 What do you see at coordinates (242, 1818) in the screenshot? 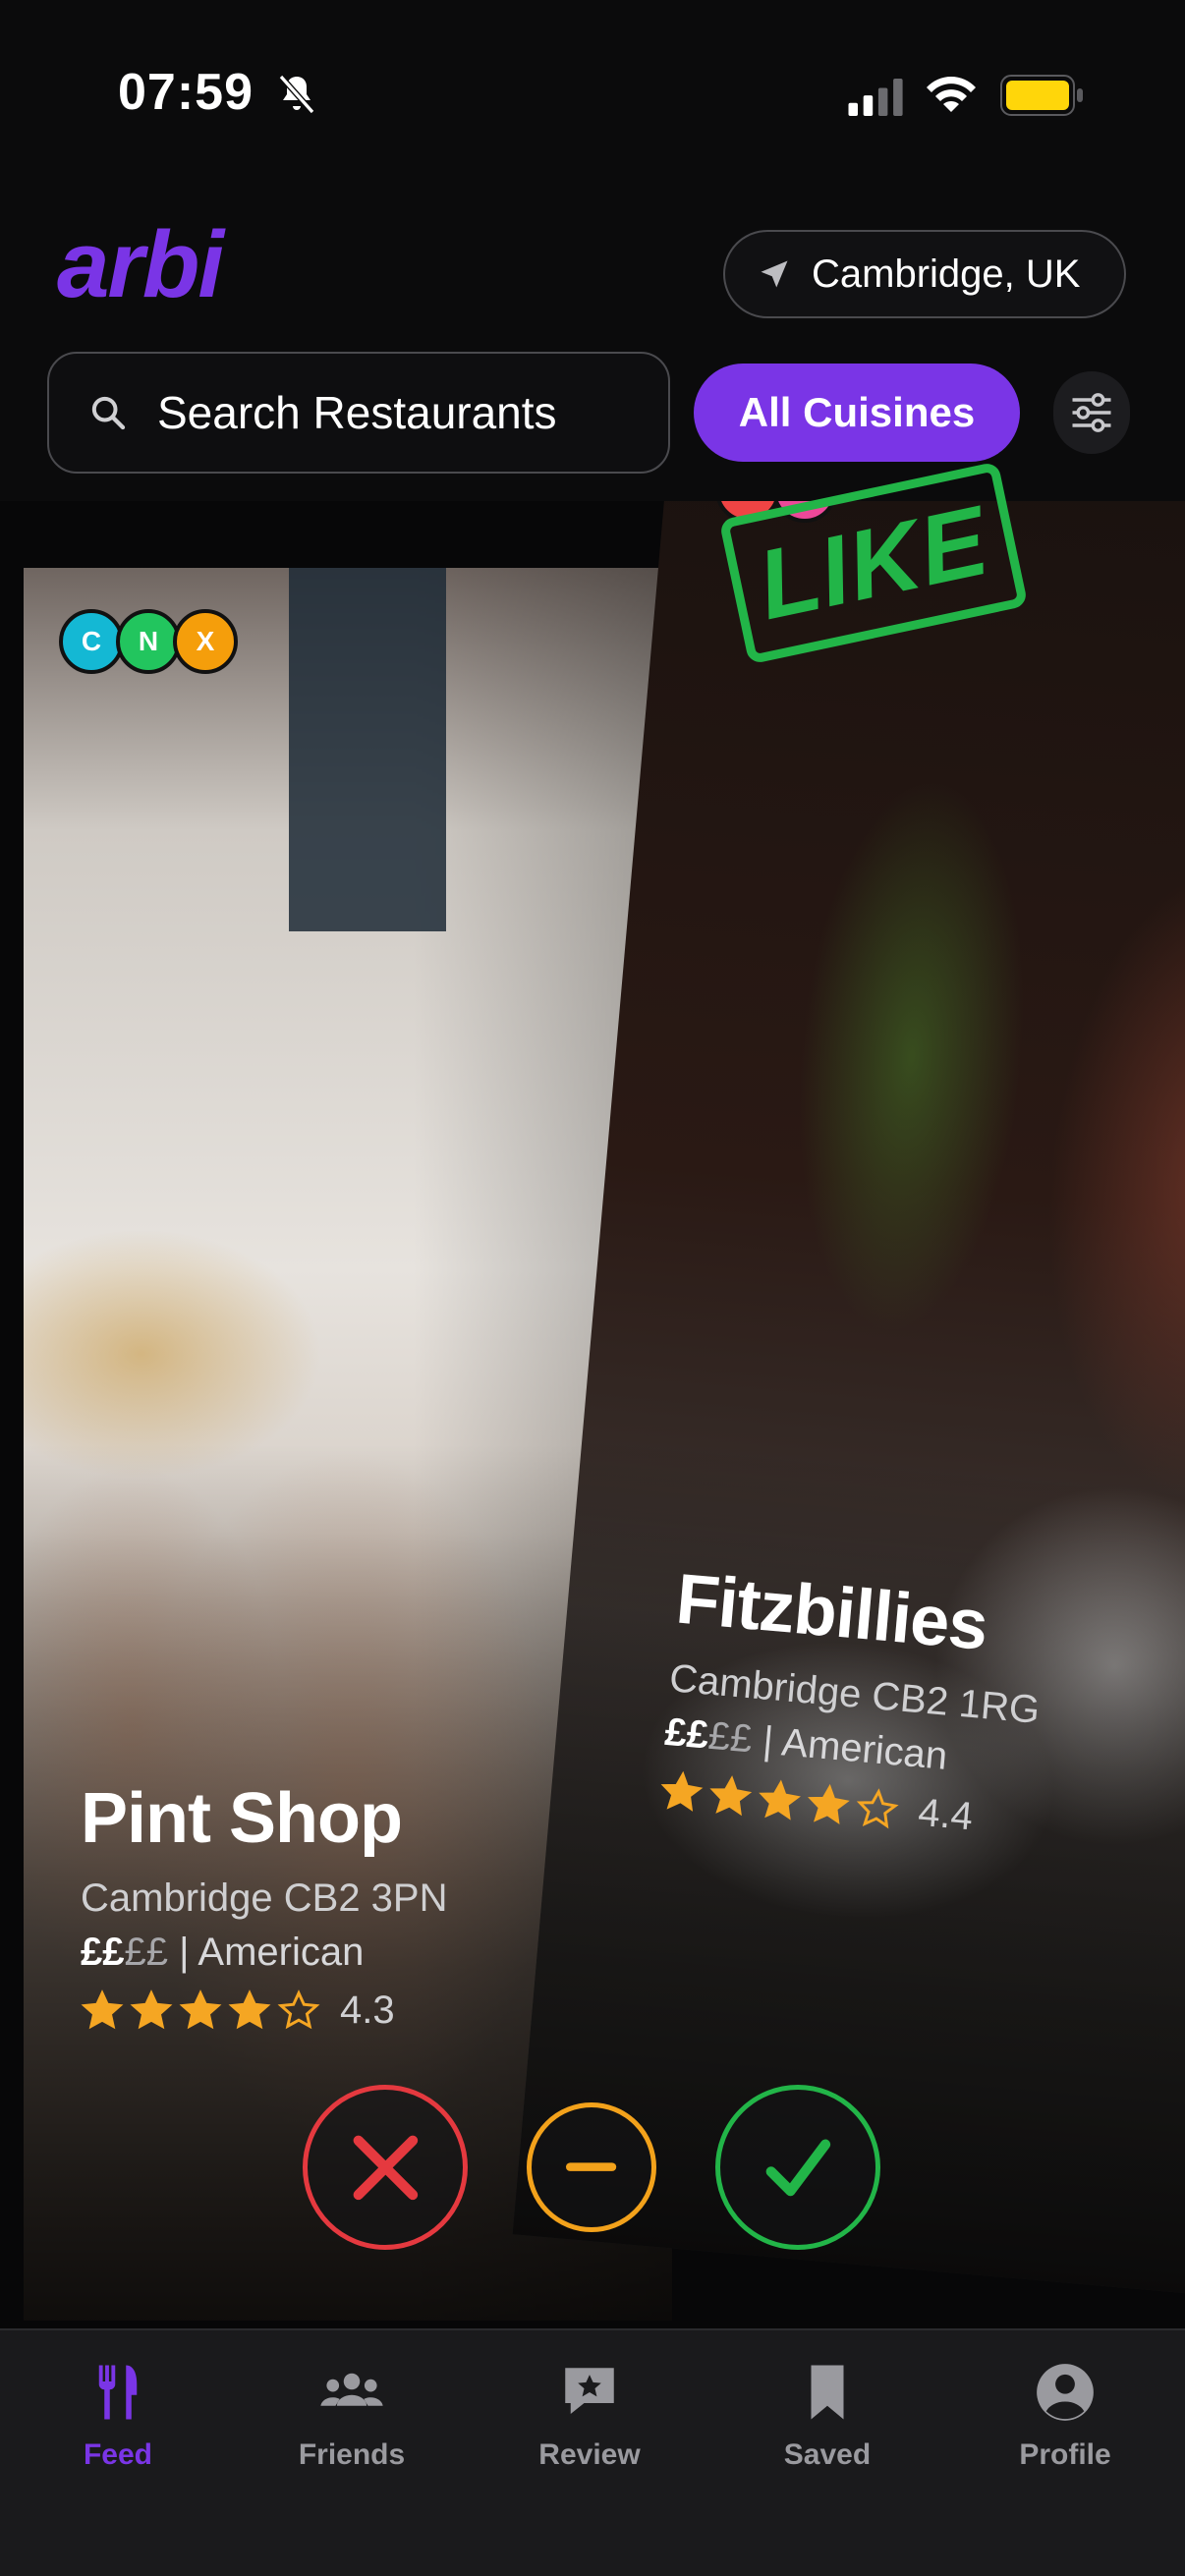
I see `restaurant-name: Pint Shop` at bounding box center [242, 1818].